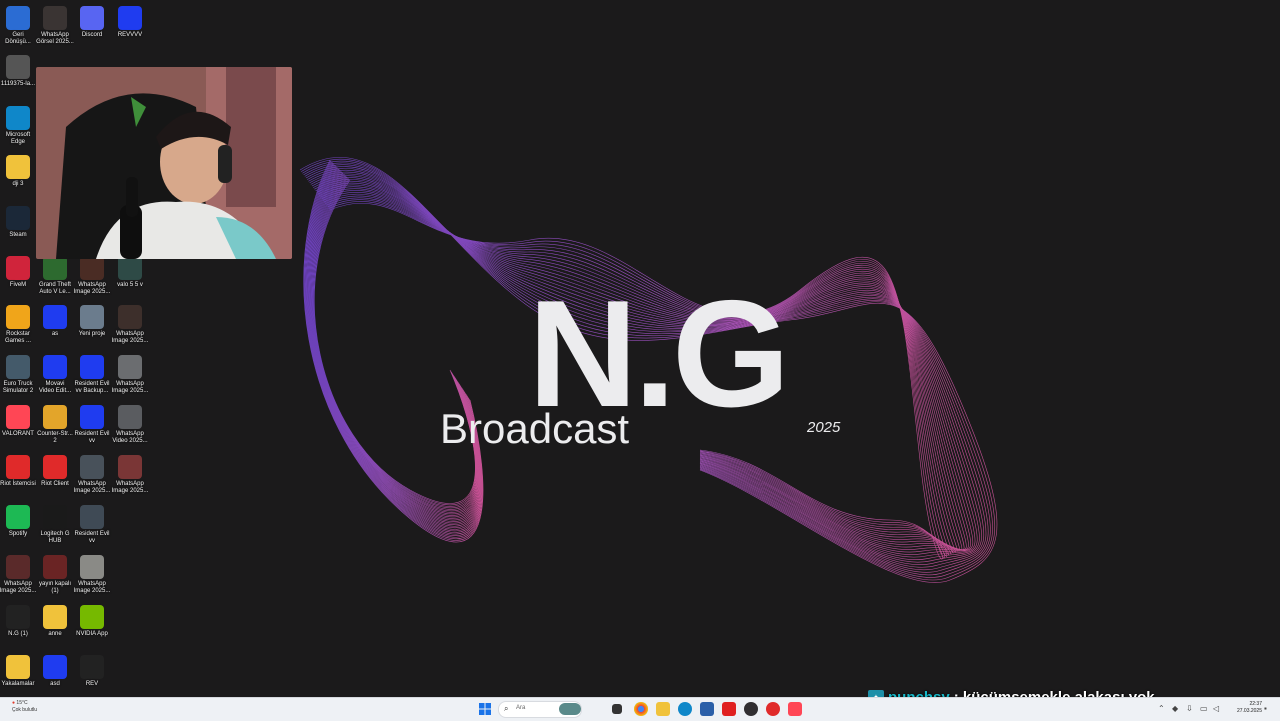 The width and height of the screenshot is (1280, 721). What do you see at coordinates (1204, 708) in the screenshot?
I see `network-icon: ▭` at bounding box center [1204, 708].